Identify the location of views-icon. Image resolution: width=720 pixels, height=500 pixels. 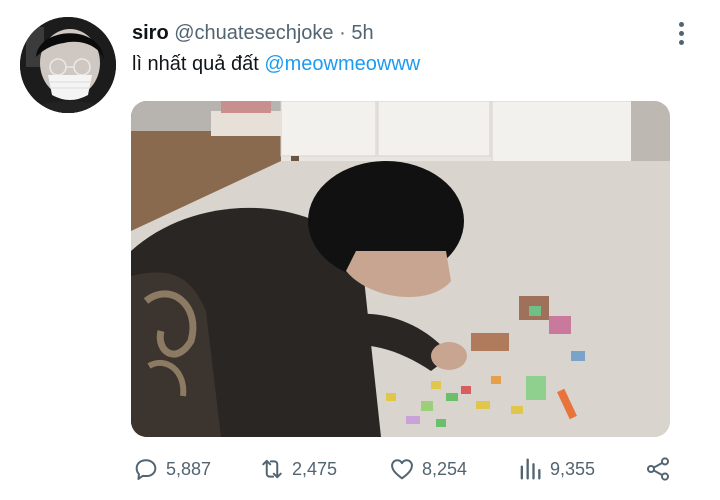
(530, 469).